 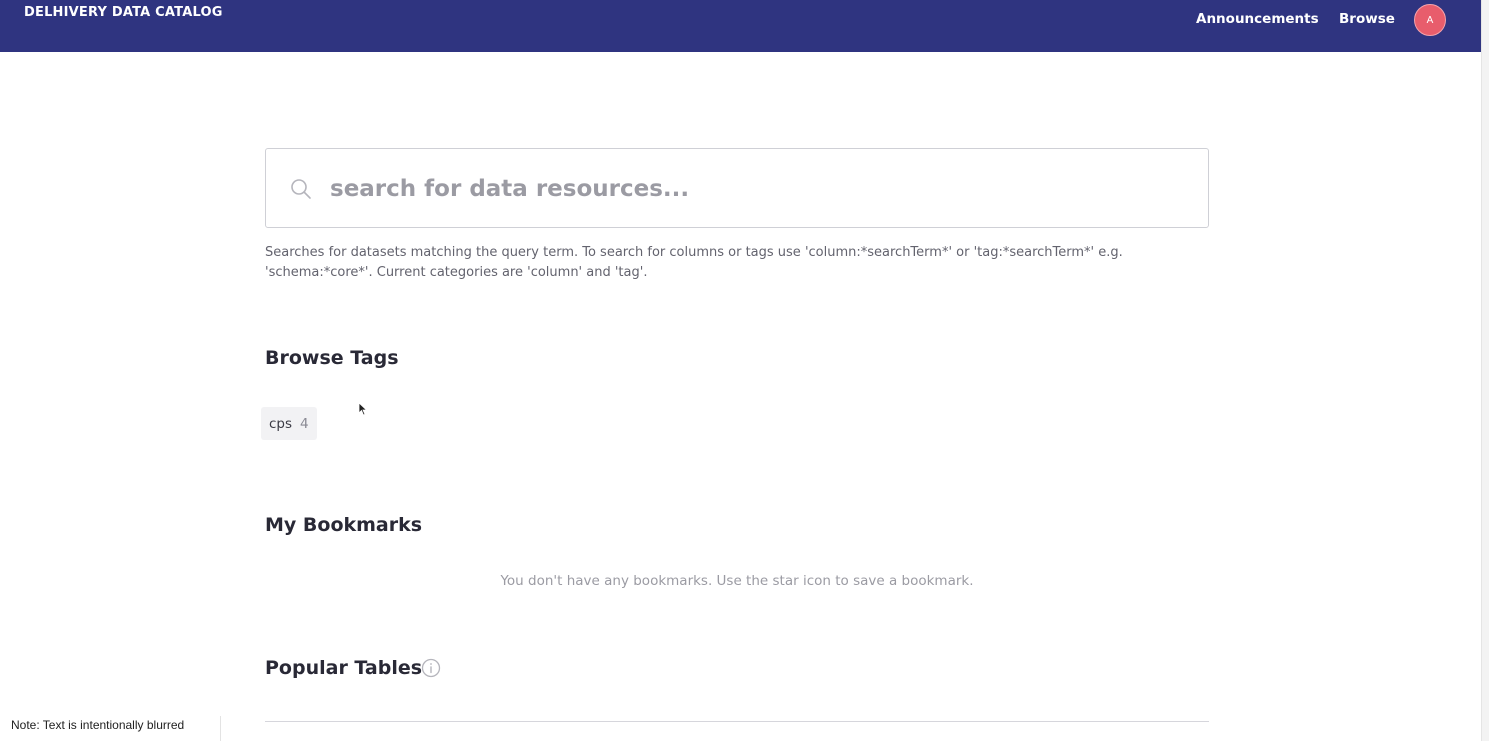 I want to click on avatar-initial: A, so click(x=1430, y=20).